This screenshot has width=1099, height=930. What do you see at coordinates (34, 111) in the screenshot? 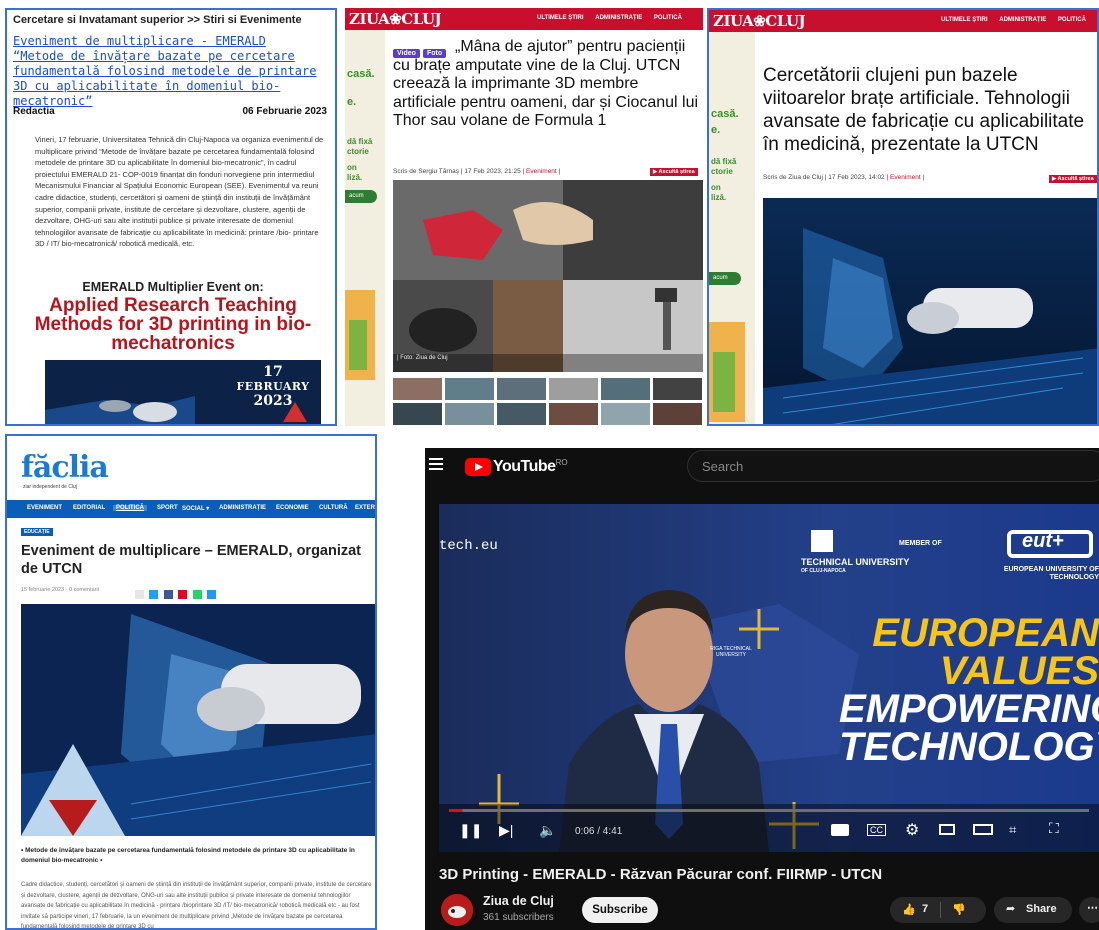
I see `article-author: Redactia` at bounding box center [34, 111].